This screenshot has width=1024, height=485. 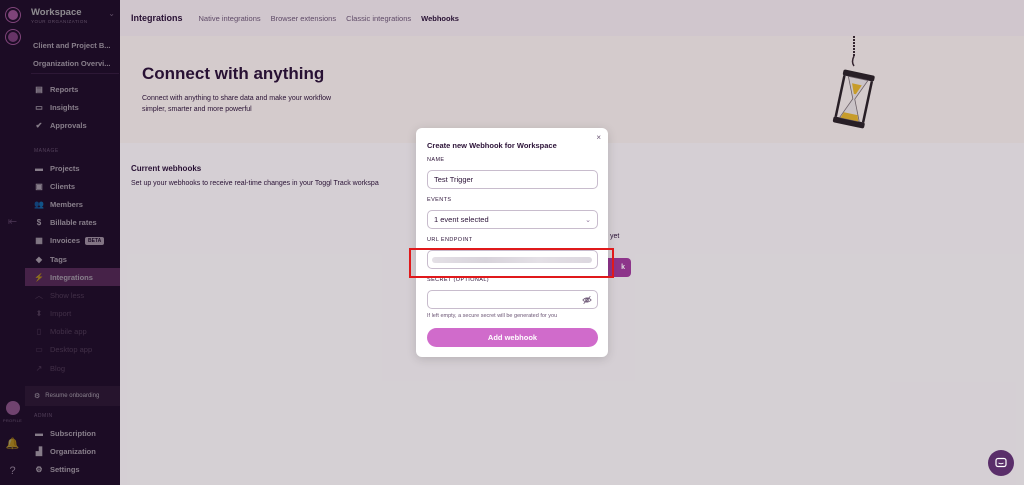 What do you see at coordinates (512, 219) in the screenshot?
I see `events-select: 1 event selected ⌄` at bounding box center [512, 219].